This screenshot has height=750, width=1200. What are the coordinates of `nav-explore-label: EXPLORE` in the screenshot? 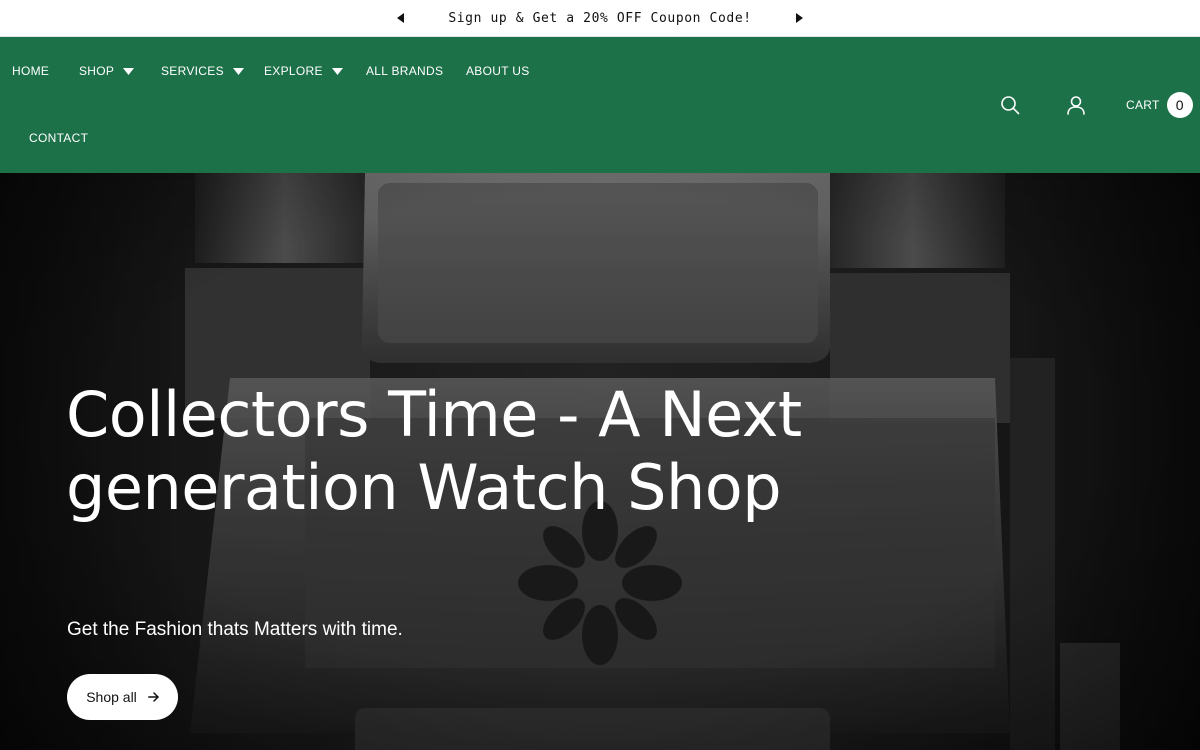 It's located at (293, 71).